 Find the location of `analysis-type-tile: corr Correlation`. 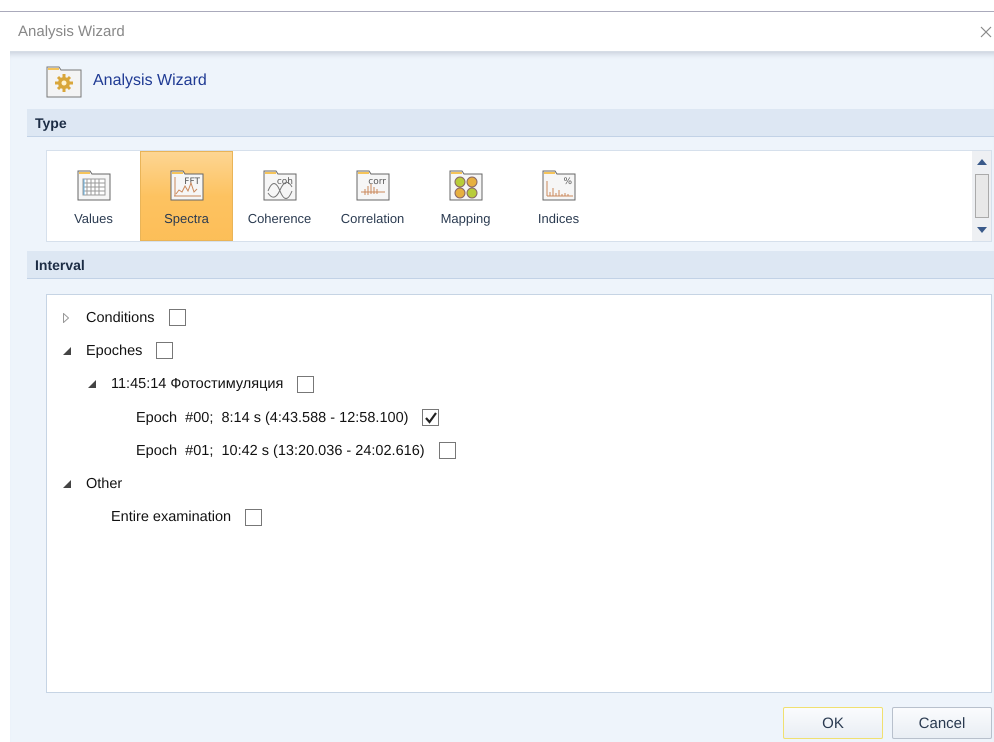

analysis-type-tile: corr Correlation is located at coordinates (372, 196).